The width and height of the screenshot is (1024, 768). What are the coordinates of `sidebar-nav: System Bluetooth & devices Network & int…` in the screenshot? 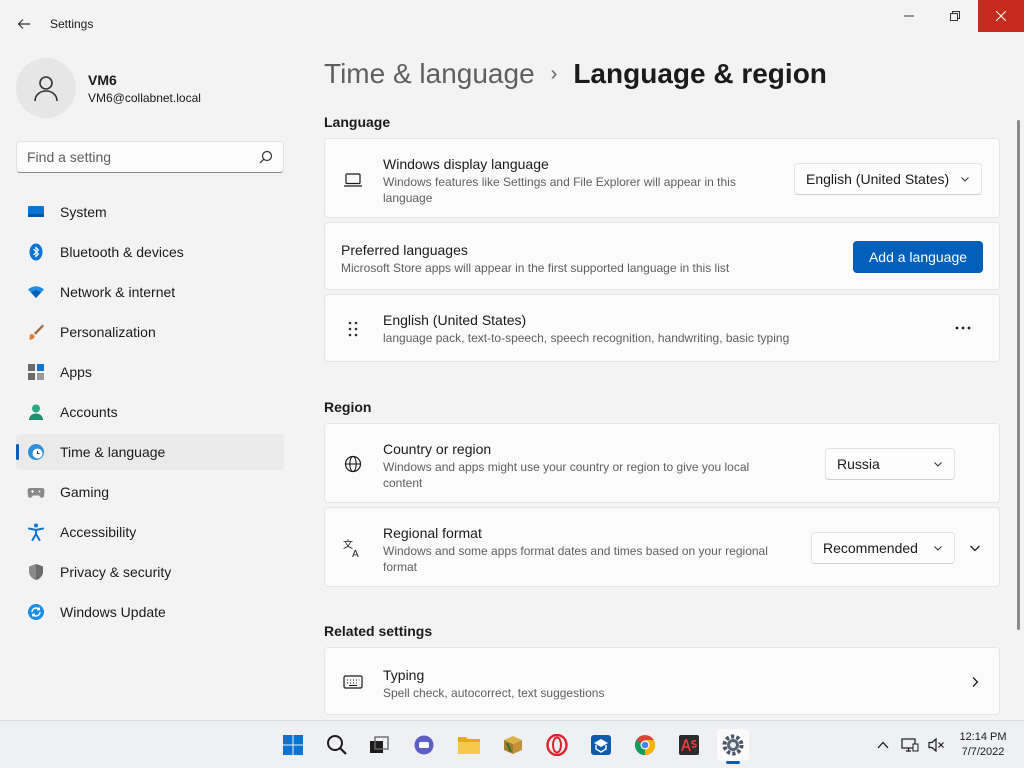 It's located at (150, 414).